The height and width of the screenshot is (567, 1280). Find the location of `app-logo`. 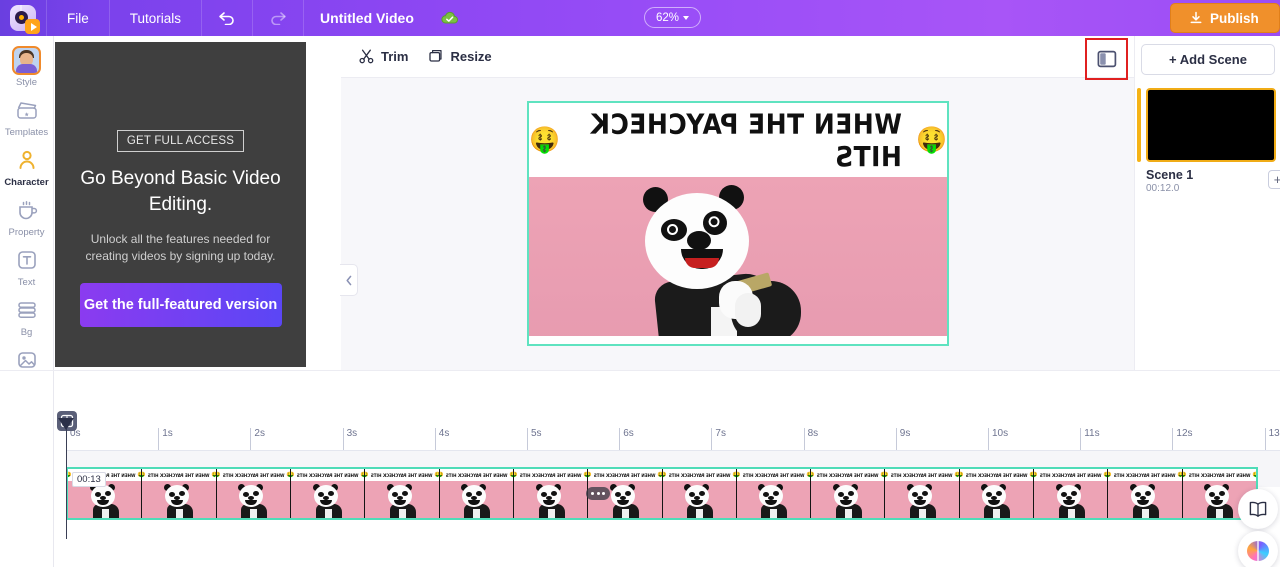

app-logo is located at coordinates (23, 18).